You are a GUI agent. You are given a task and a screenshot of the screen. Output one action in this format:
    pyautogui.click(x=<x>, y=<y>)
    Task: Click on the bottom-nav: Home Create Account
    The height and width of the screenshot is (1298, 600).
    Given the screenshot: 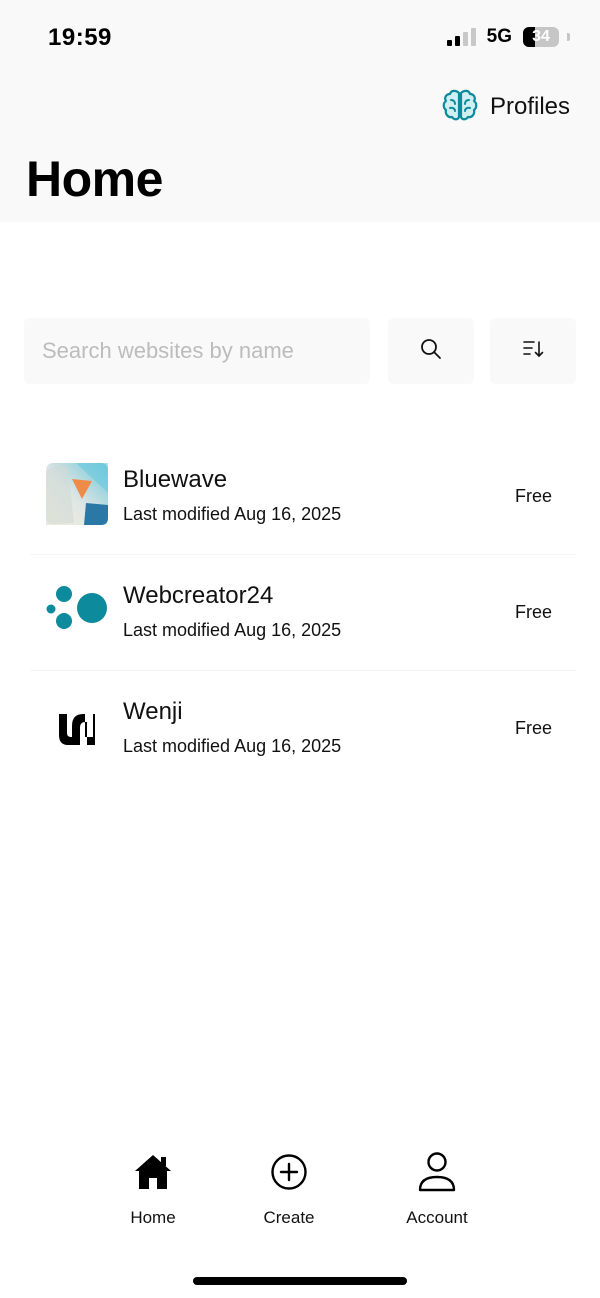 What is the action you would take?
    pyautogui.click(x=300, y=1195)
    